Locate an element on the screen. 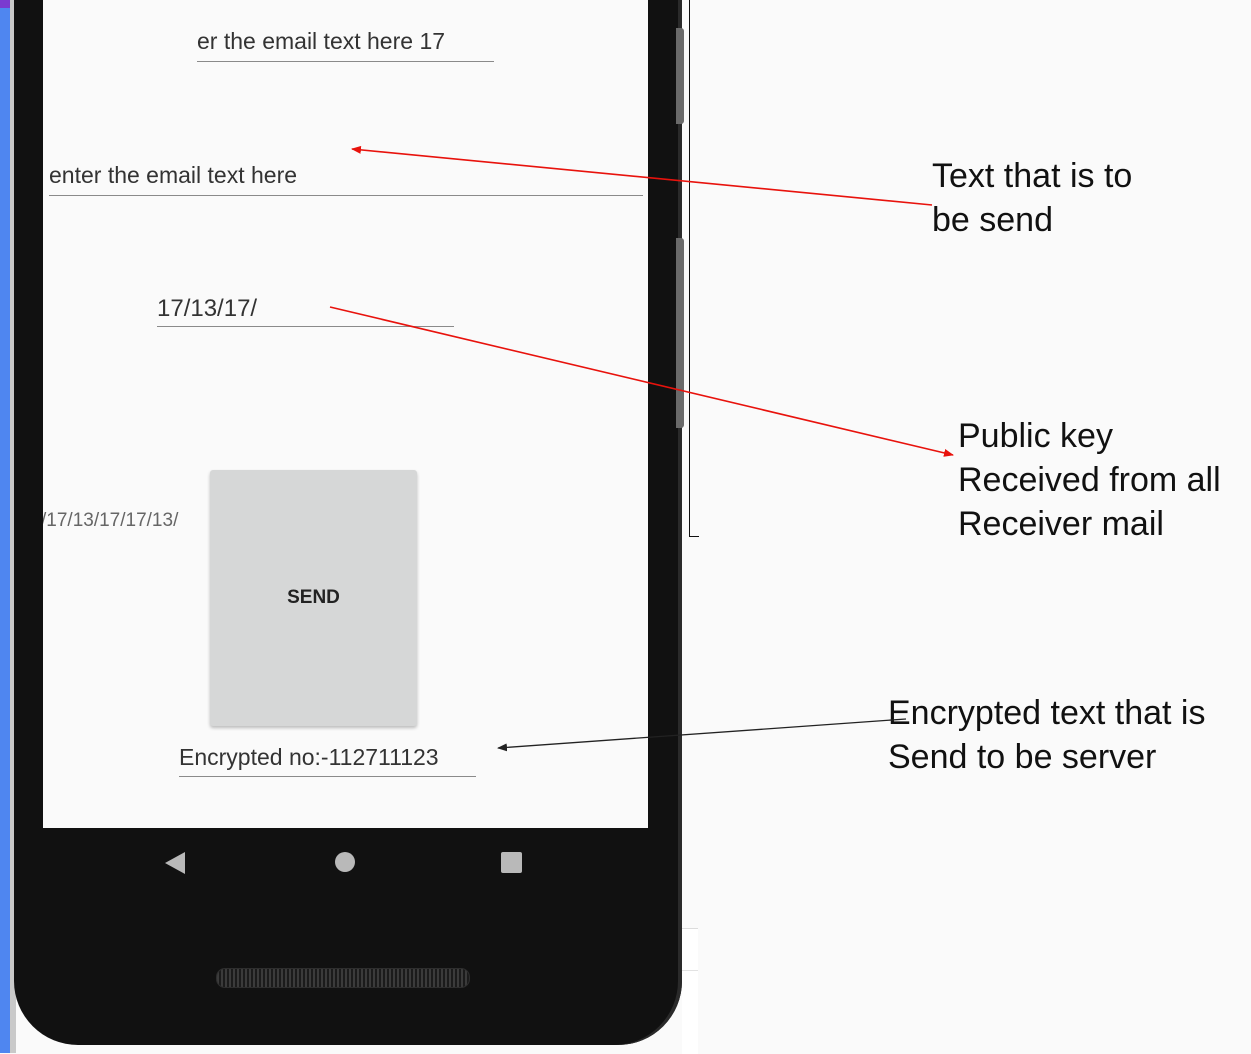  arrow-encrypted-text is located at coordinates (702, 735).